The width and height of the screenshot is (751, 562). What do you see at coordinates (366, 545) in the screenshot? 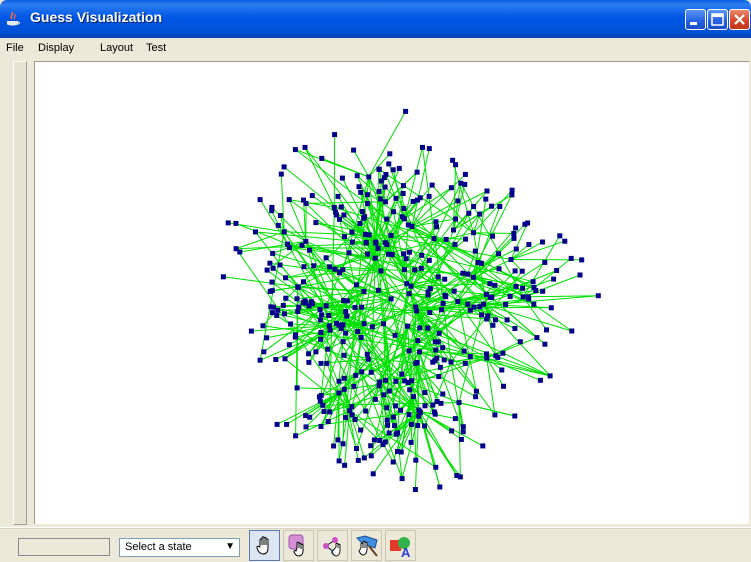
I see `zoom-region-tool` at bounding box center [366, 545].